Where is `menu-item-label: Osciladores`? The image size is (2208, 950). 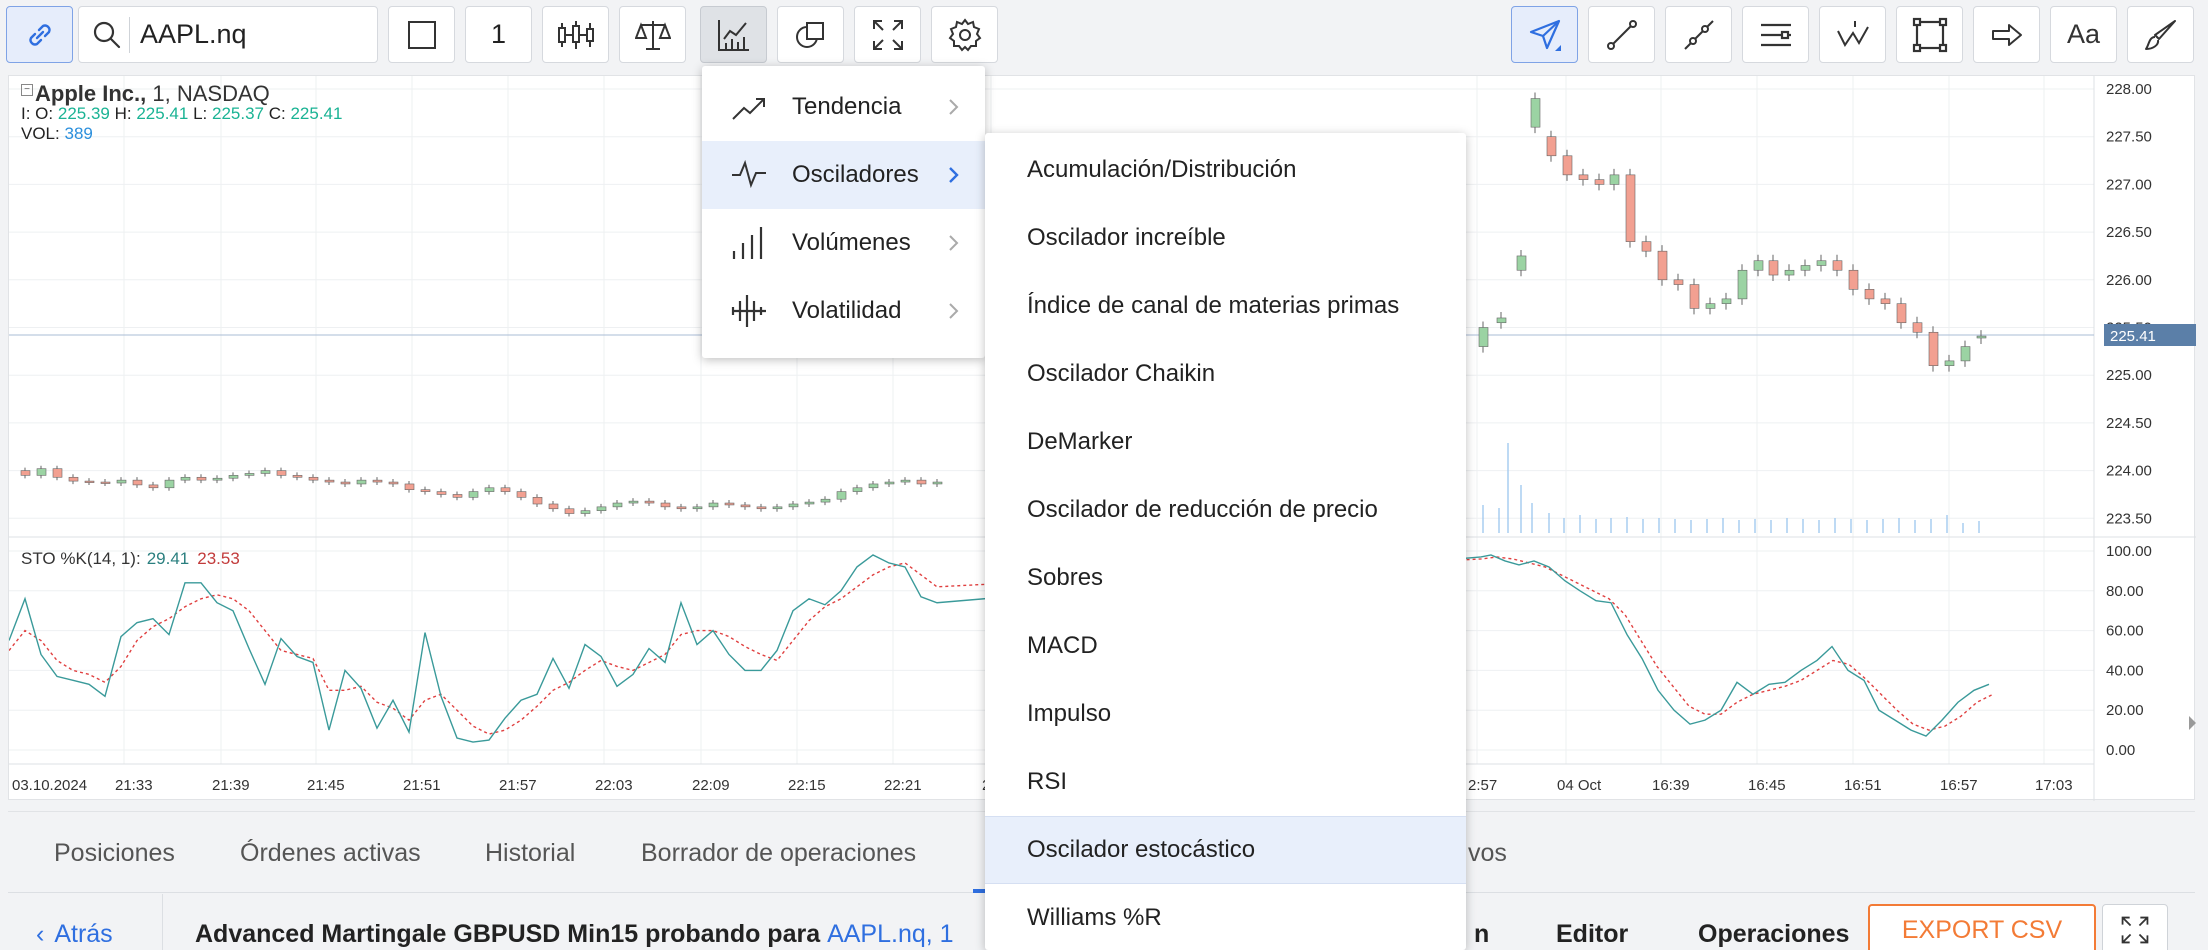 menu-item-label: Osciladores is located at coordinates (855, 174).